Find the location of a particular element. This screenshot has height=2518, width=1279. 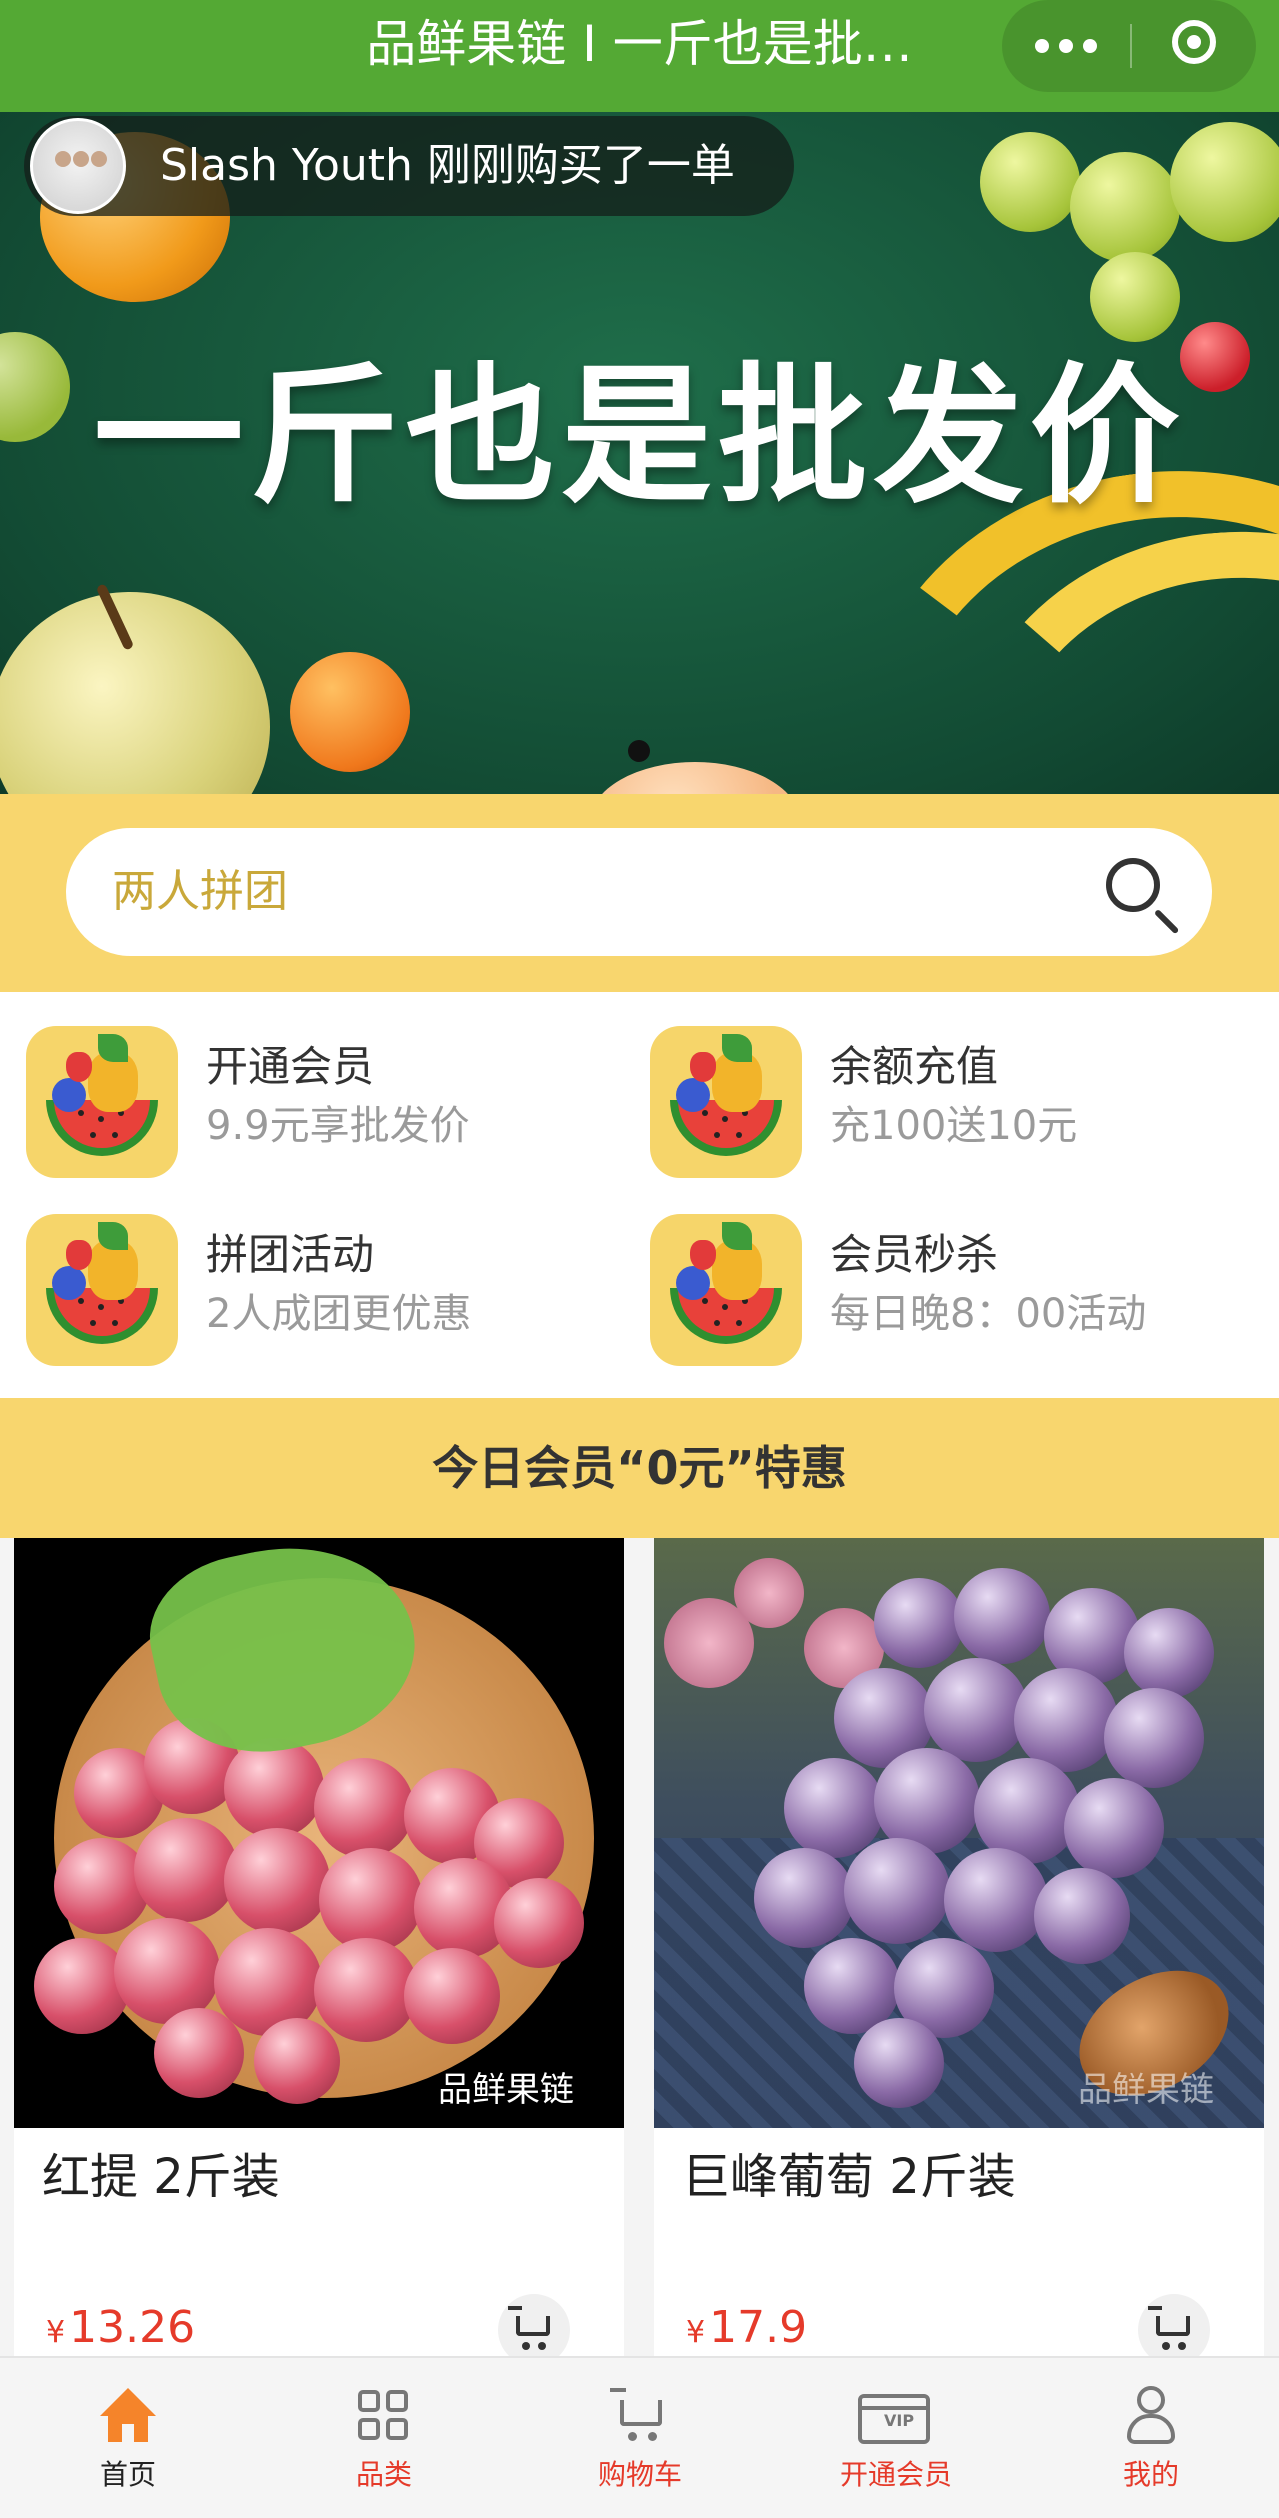

tab-home: 首页 is located at coordinates (128, 2438).